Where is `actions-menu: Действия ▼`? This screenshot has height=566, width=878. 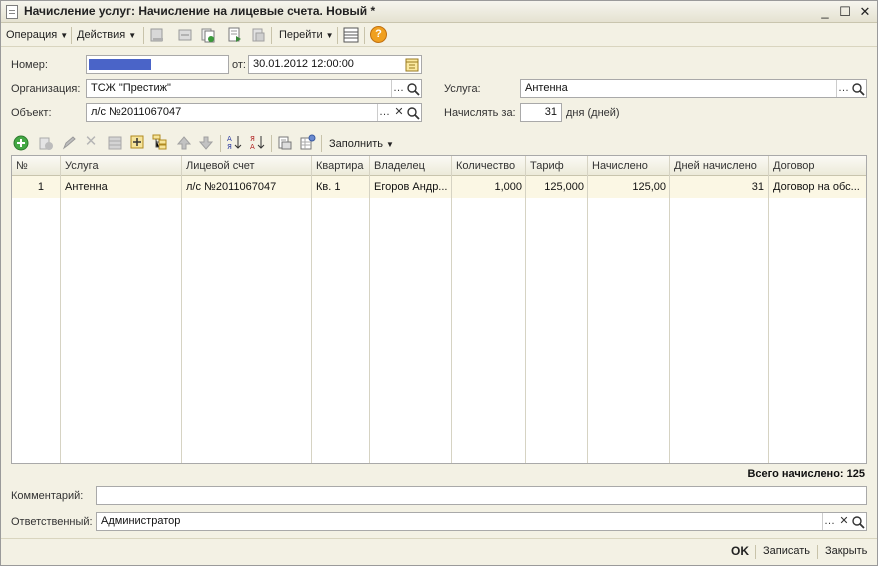
actions-menu: Действия ▼ is located at coordinates (106, 35).